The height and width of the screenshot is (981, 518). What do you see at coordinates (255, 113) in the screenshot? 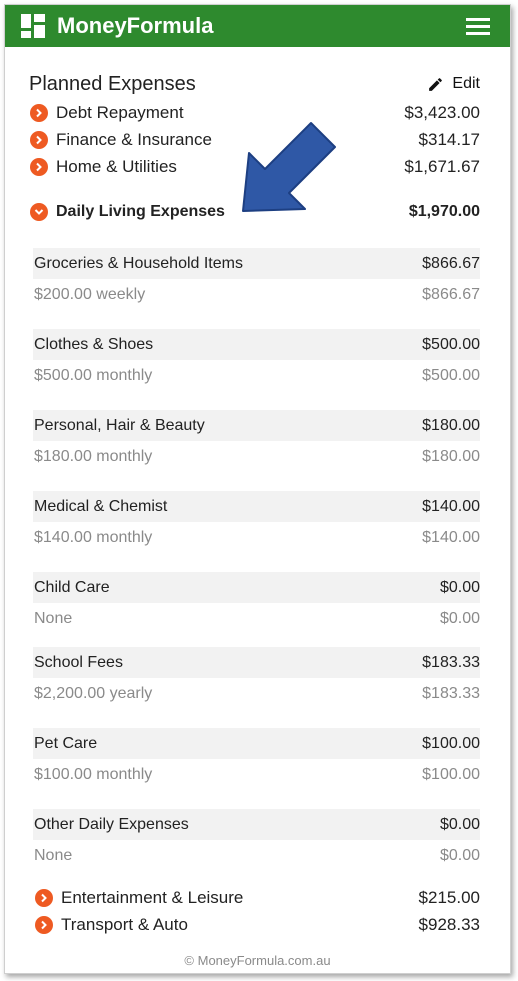
I see `category-debt-repayment: Debt Repayment $3,423.00` at bounding box center [255, 113].